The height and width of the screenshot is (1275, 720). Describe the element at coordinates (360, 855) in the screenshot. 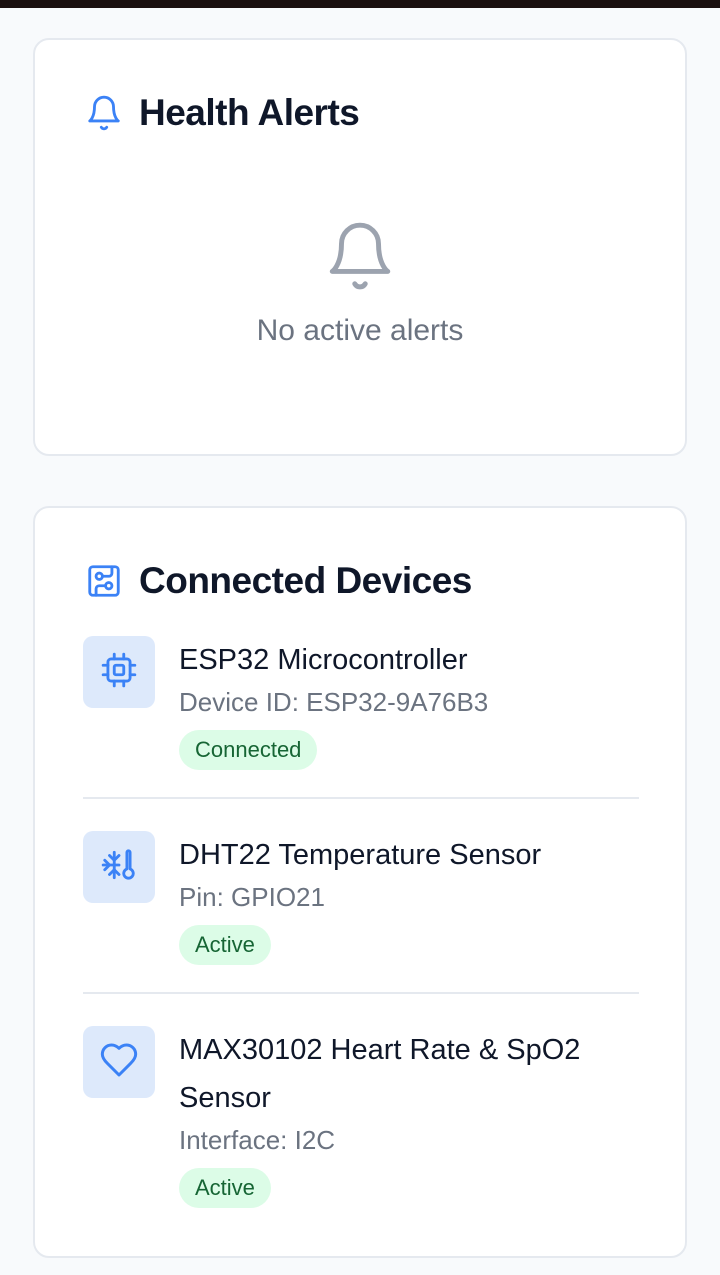

I see `device-name: DHT22 Temperature Sensor` at that location.